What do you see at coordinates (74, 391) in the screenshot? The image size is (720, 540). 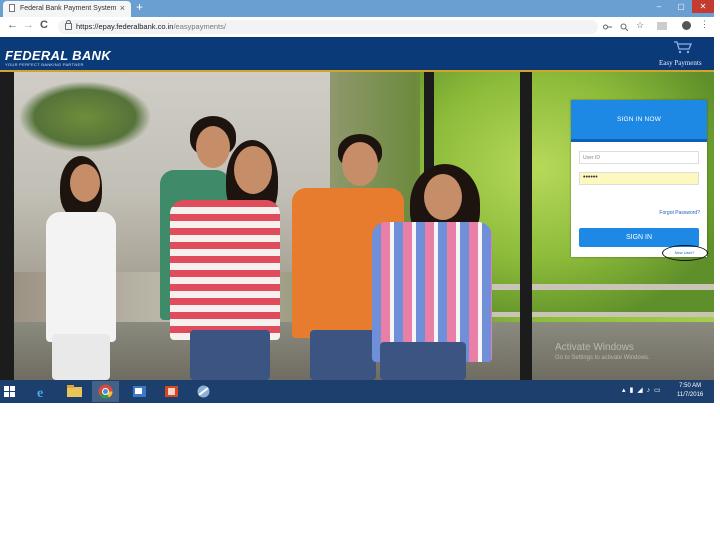 I see `file-explorer-icon` at bounding box center [74, 391].